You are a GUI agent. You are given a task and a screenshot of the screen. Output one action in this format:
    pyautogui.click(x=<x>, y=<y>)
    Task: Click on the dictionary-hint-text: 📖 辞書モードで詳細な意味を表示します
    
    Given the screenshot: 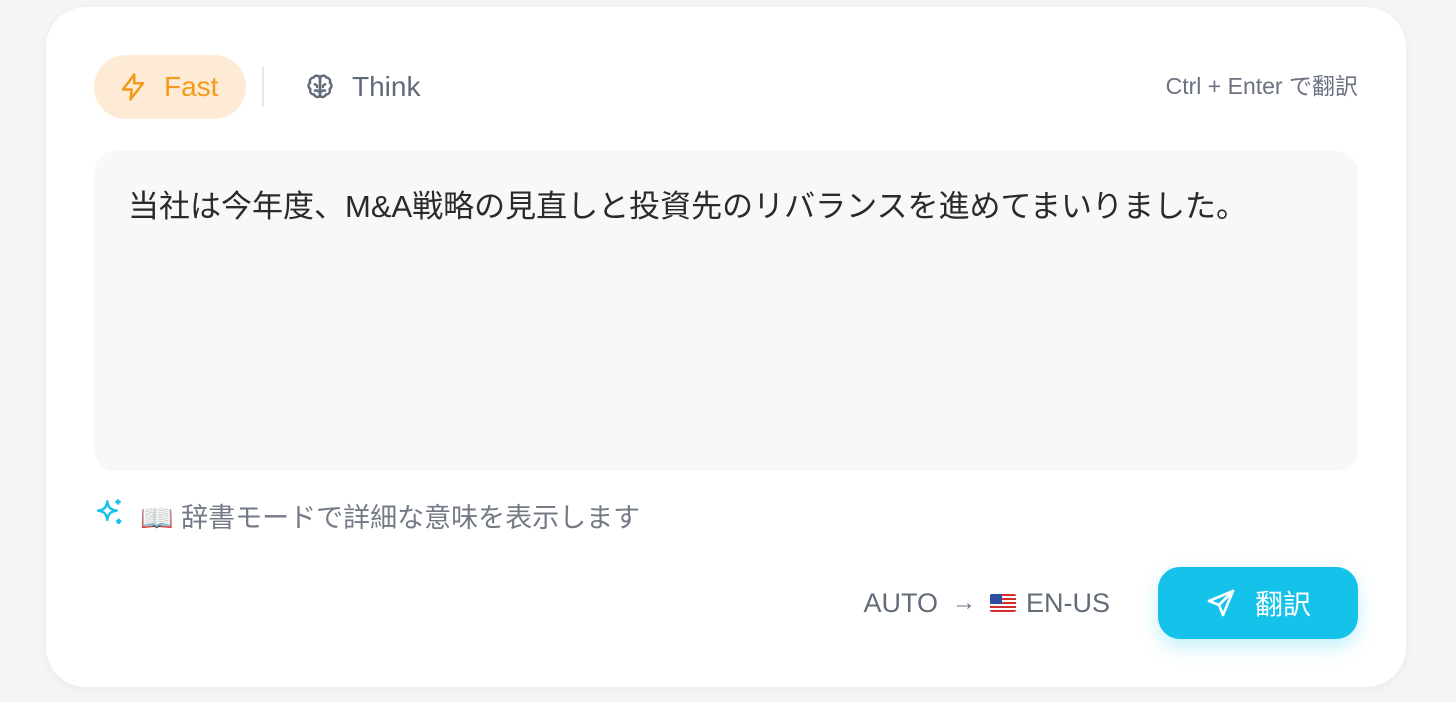 What is the action you would take?
    pyautogui.click(x=390, y=517)
    